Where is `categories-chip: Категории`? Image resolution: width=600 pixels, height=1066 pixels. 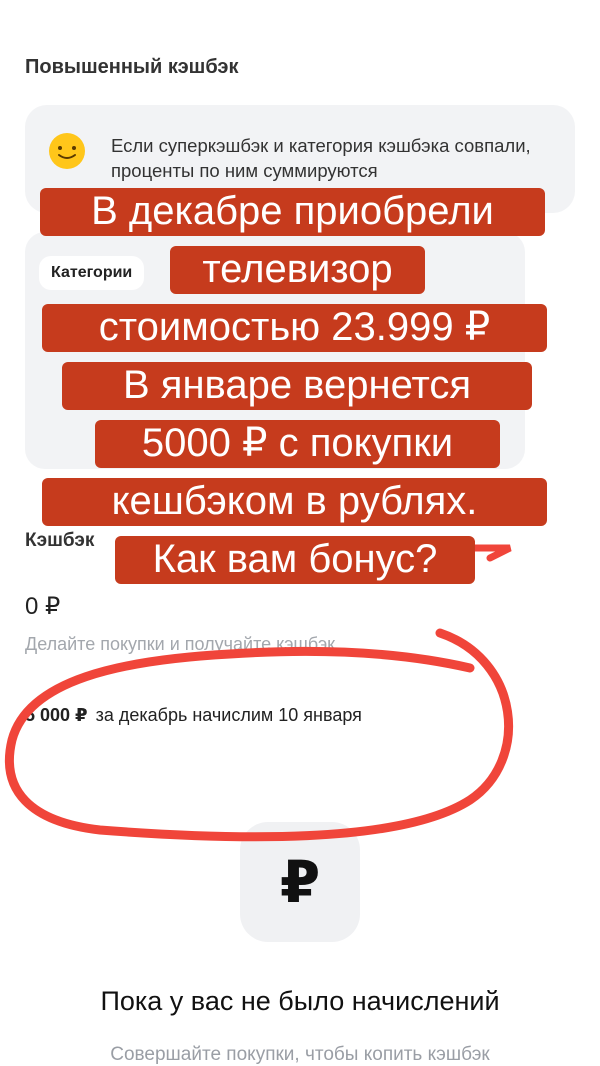 categories-chip: Категории is located at coordinates (92, 273).